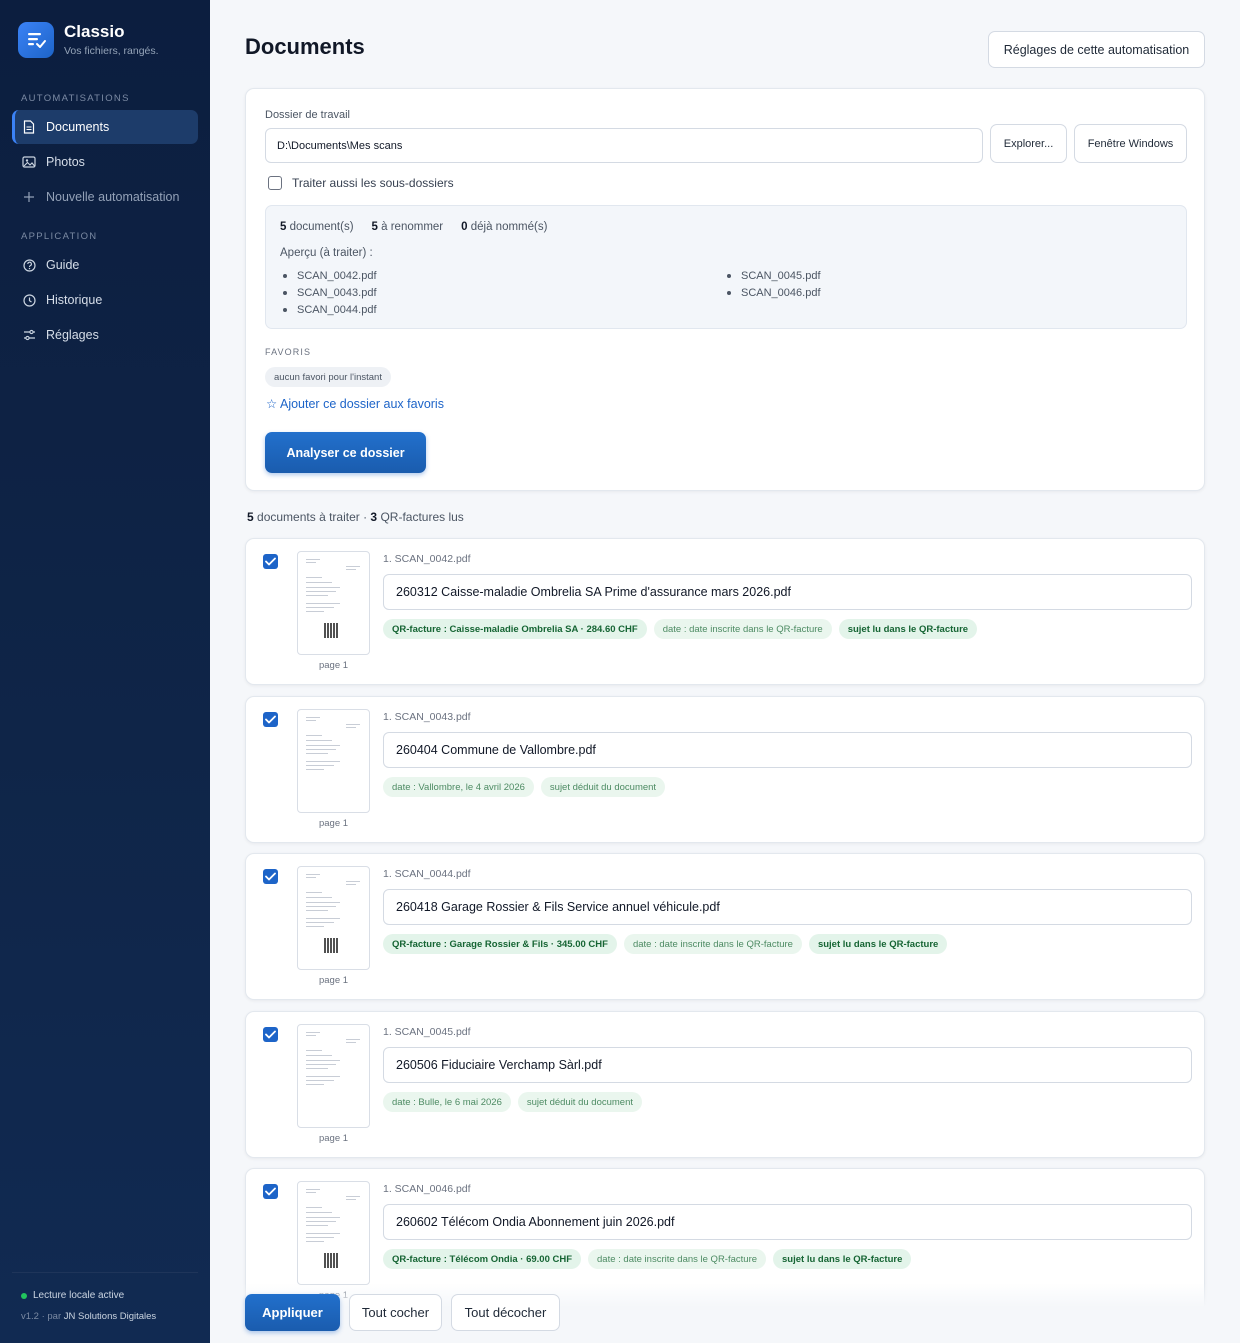 This screenshot has width=1240, height=1343. Describe the element at coordinates (317, 227) in the screenshot. I see `stat-documents: 5 document(s)` at that location.